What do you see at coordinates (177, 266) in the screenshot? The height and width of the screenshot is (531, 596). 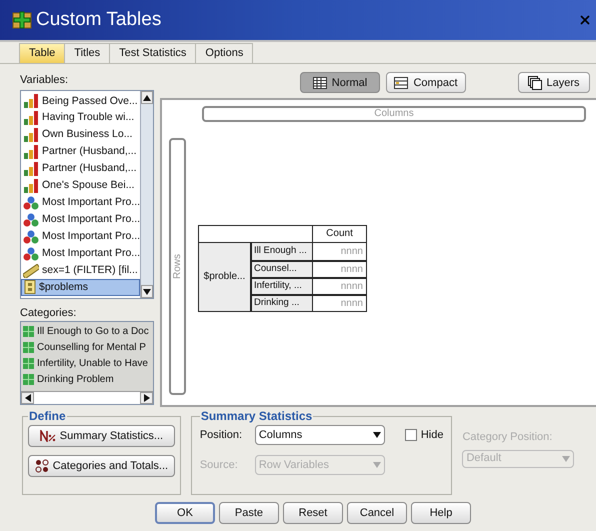 I see `rows-label: Rows` at bounding box center [177, 266].